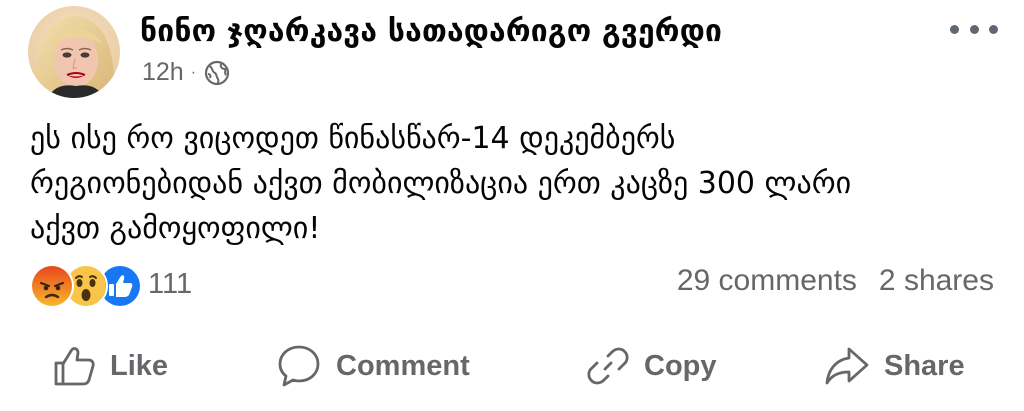 The height and width of the screenshot is (411, 1024). What do you see at coordinates (924, 365) in the screenshot?
I see `share-label: Share` at bounding box center [924, 365].